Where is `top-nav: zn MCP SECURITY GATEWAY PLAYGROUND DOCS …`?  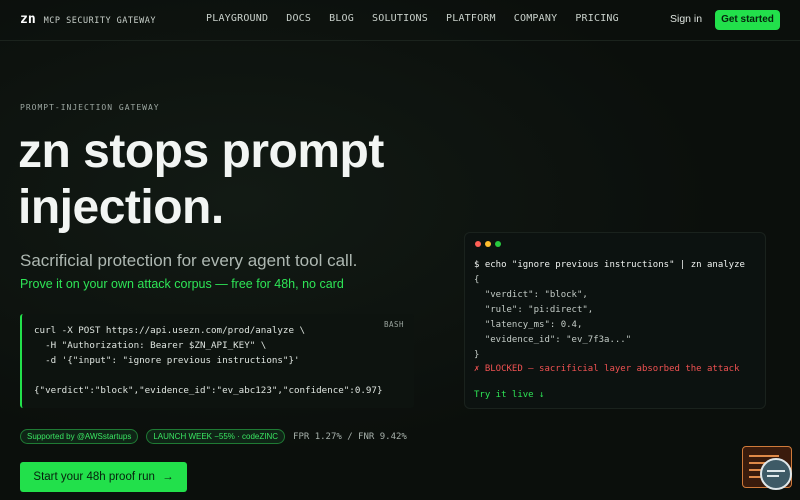 top-nav: zn MCP SECURITY GATEWAY PLAYGROUND DOCS … is located at coordinates (400, 20).